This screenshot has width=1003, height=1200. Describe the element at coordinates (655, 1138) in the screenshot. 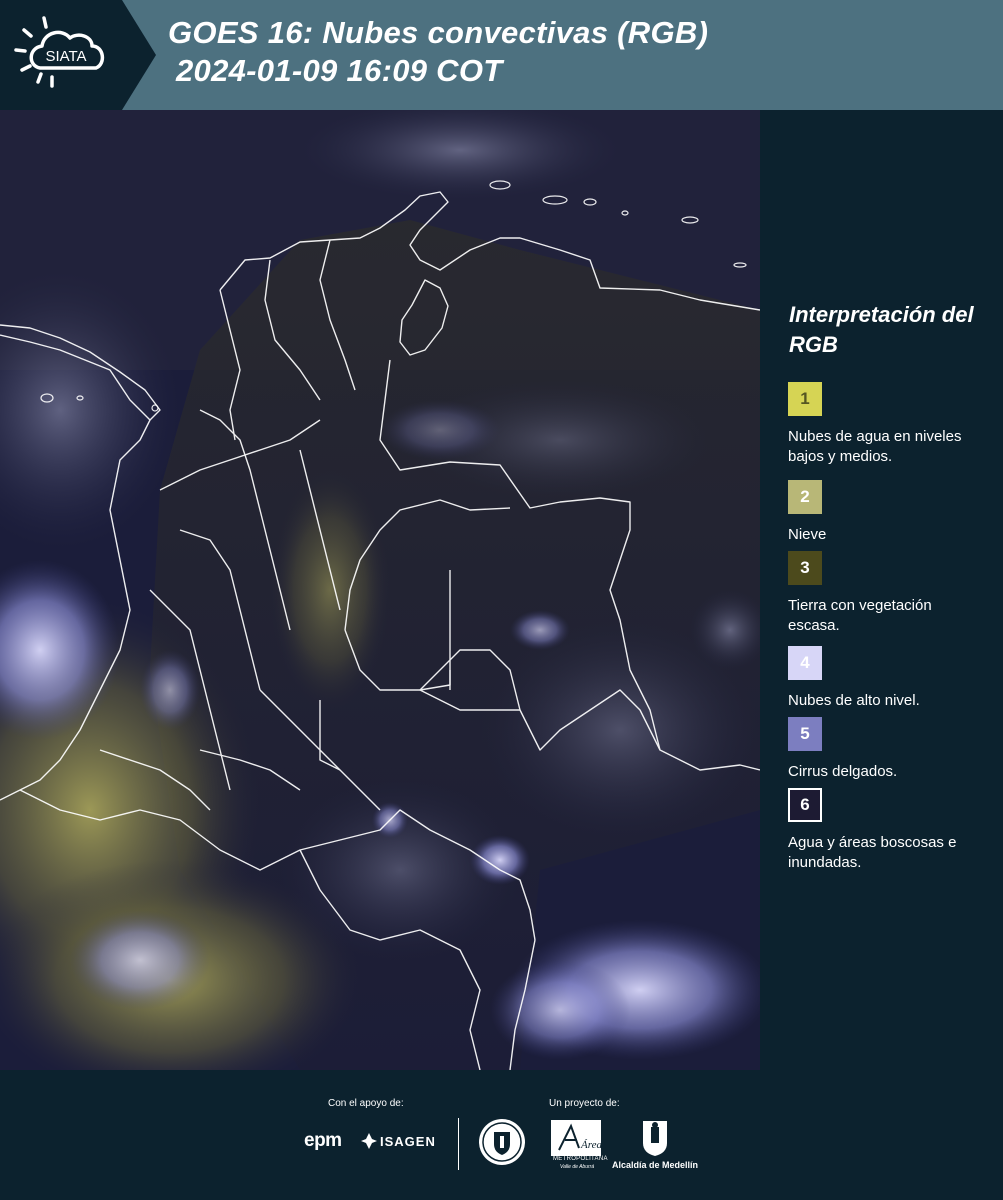

I see `alcaldia-shield-icon` at that location.